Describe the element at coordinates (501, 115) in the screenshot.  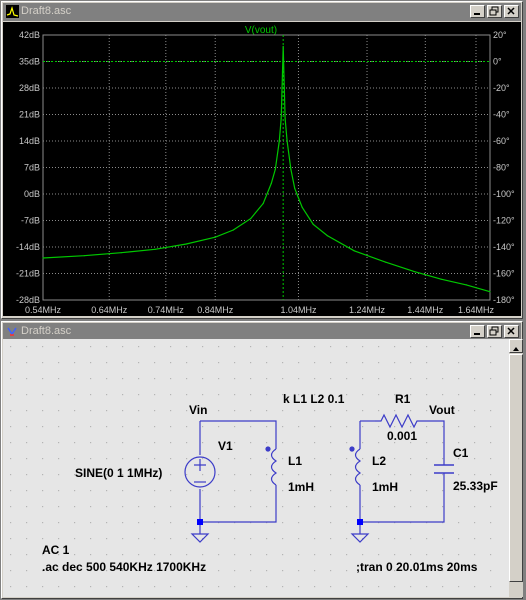
I see `y-right-tick-label: -40°` at that location.